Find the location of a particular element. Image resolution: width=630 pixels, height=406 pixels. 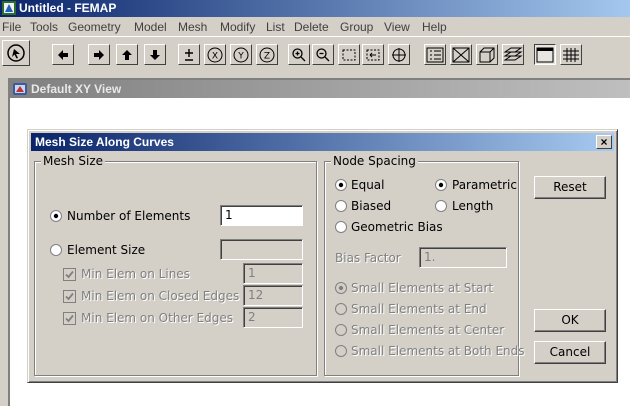

arrow-left-icon is located at coordinates (63, 54).